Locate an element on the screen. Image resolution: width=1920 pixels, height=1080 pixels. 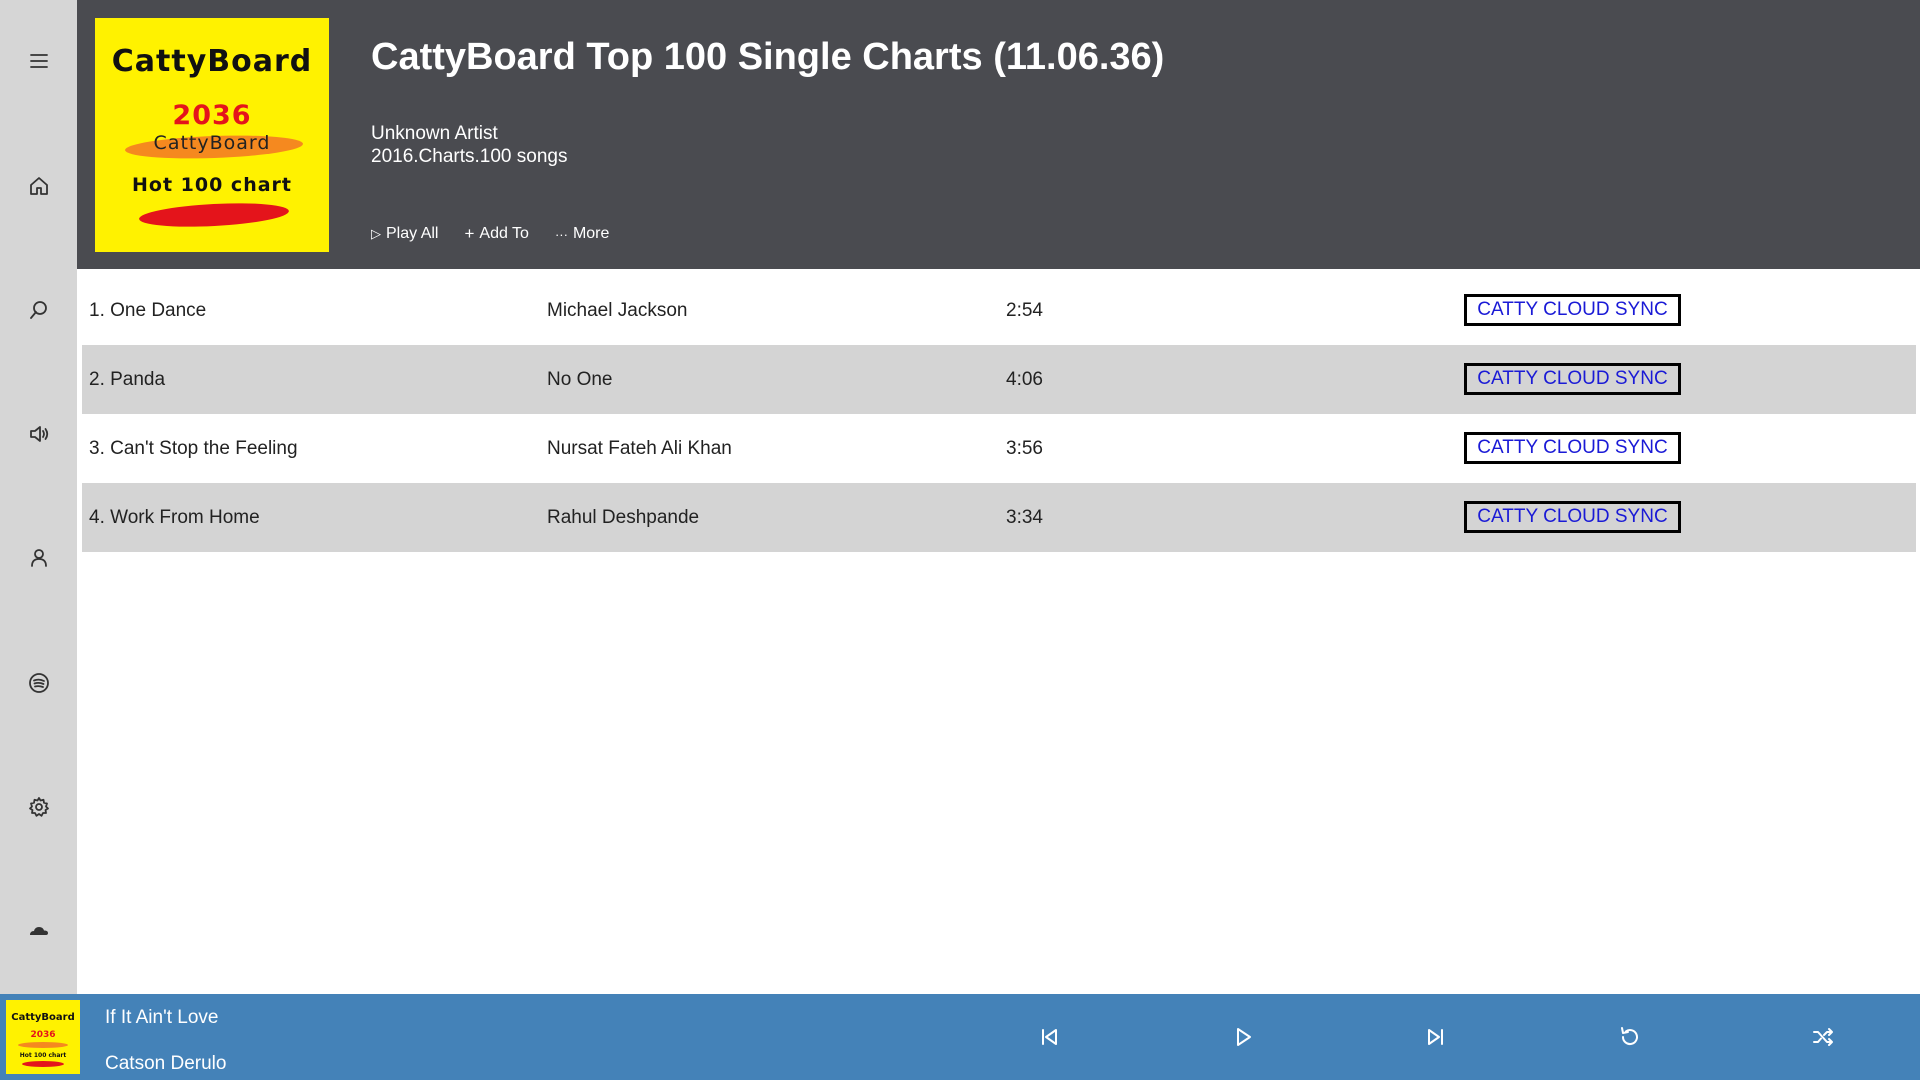
play-button is located at coordinates (1243, 1037).